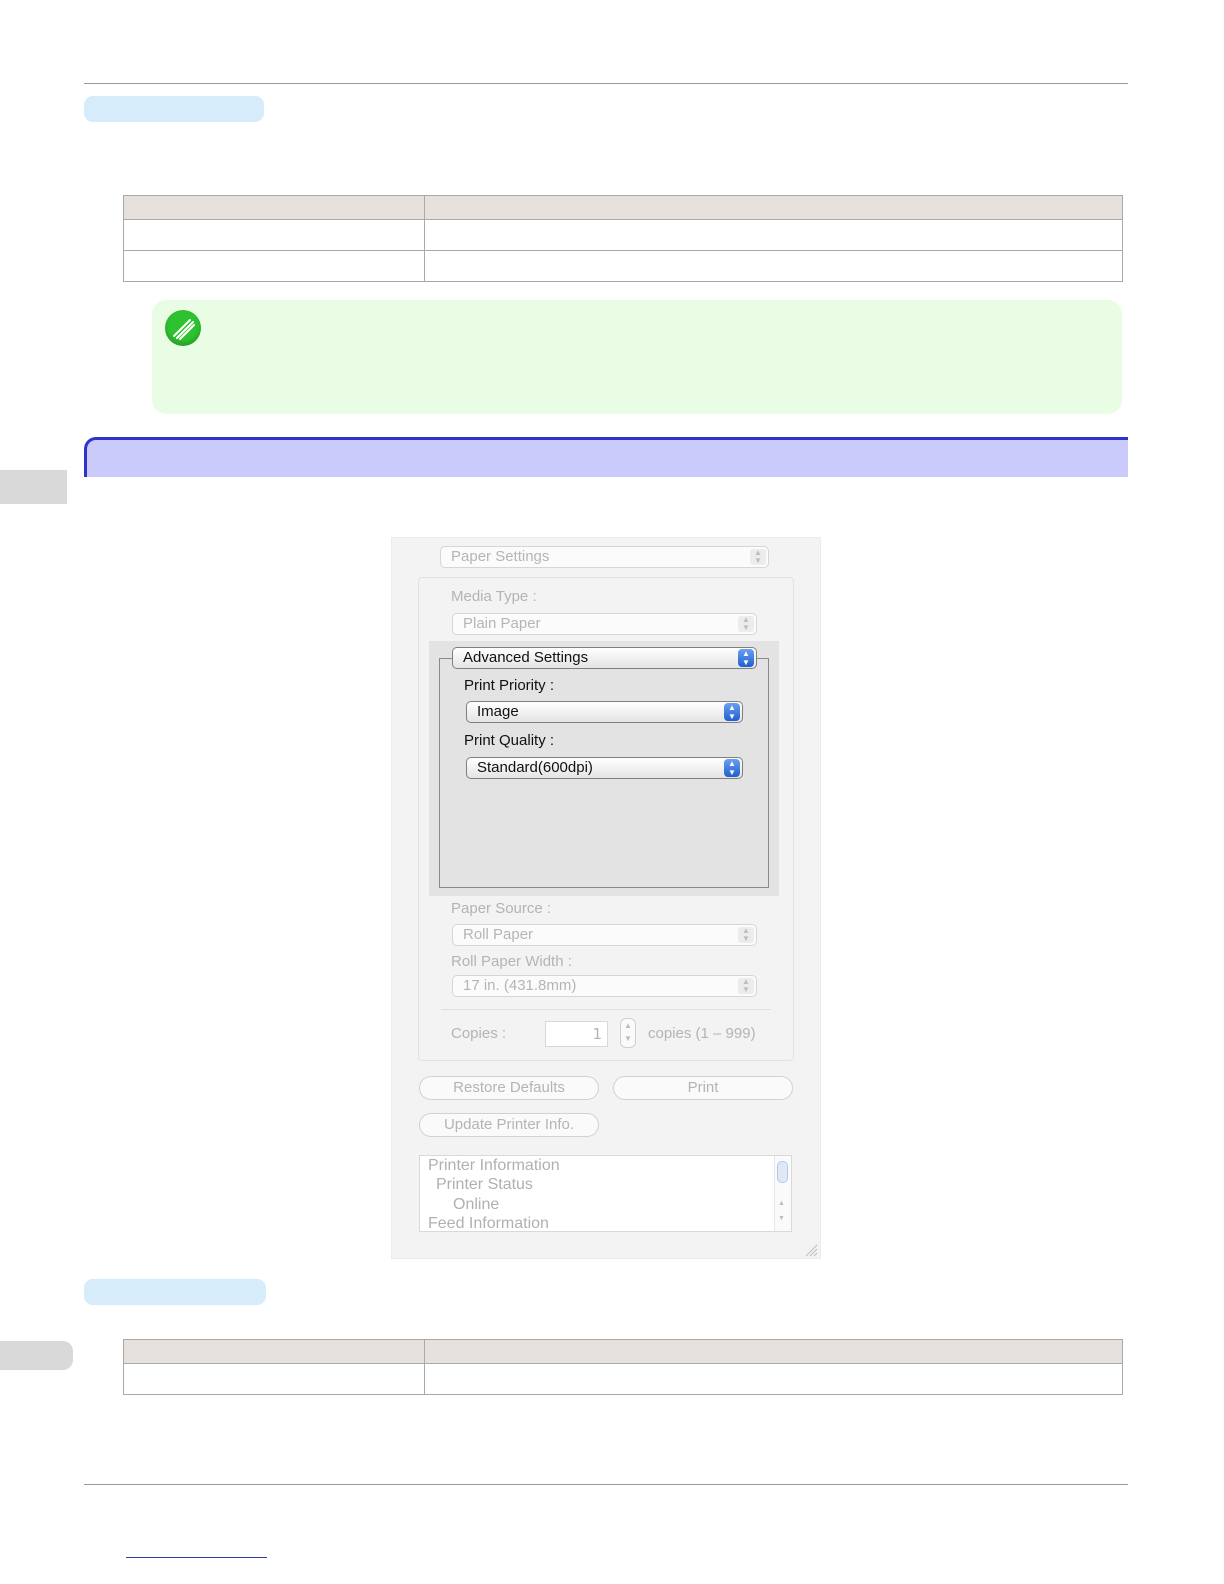  I want to click on stepper-up-icon: ▲, so click(628, 1025).